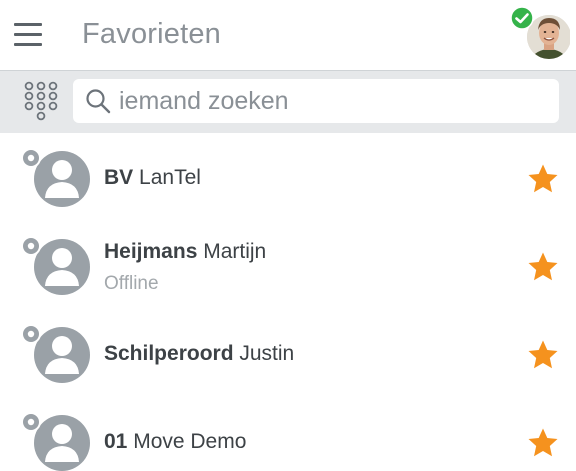 The width and height of the screenshot is (576, 471). Describe the element at coordinates (190, 441) in the screenshot. I see `contact-first-name: Move Demo` at that location.